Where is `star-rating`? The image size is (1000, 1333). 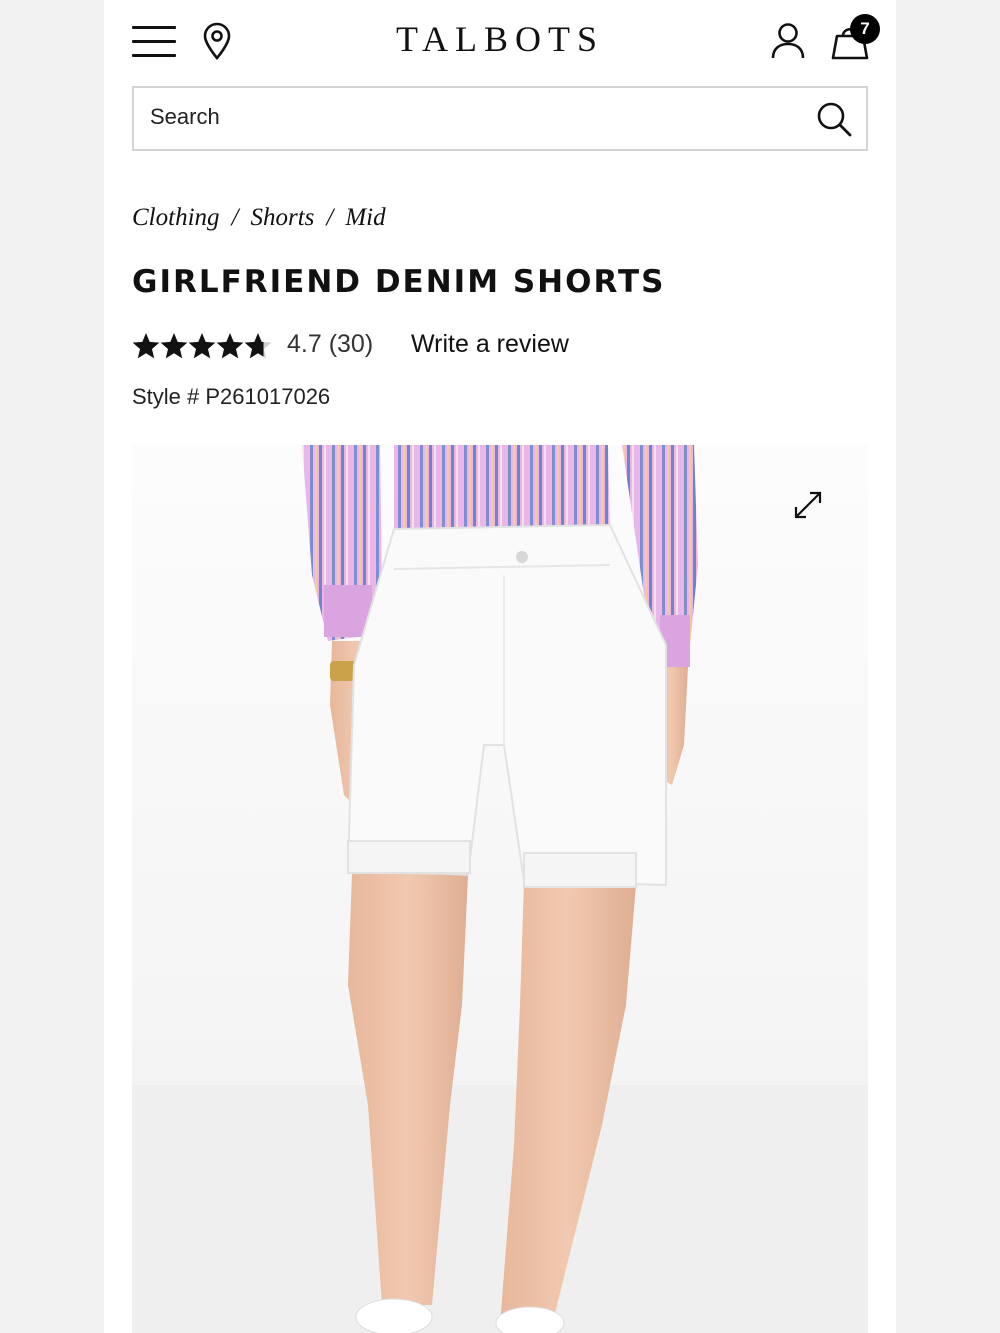
star-rating is located at coordinates (202, 347).